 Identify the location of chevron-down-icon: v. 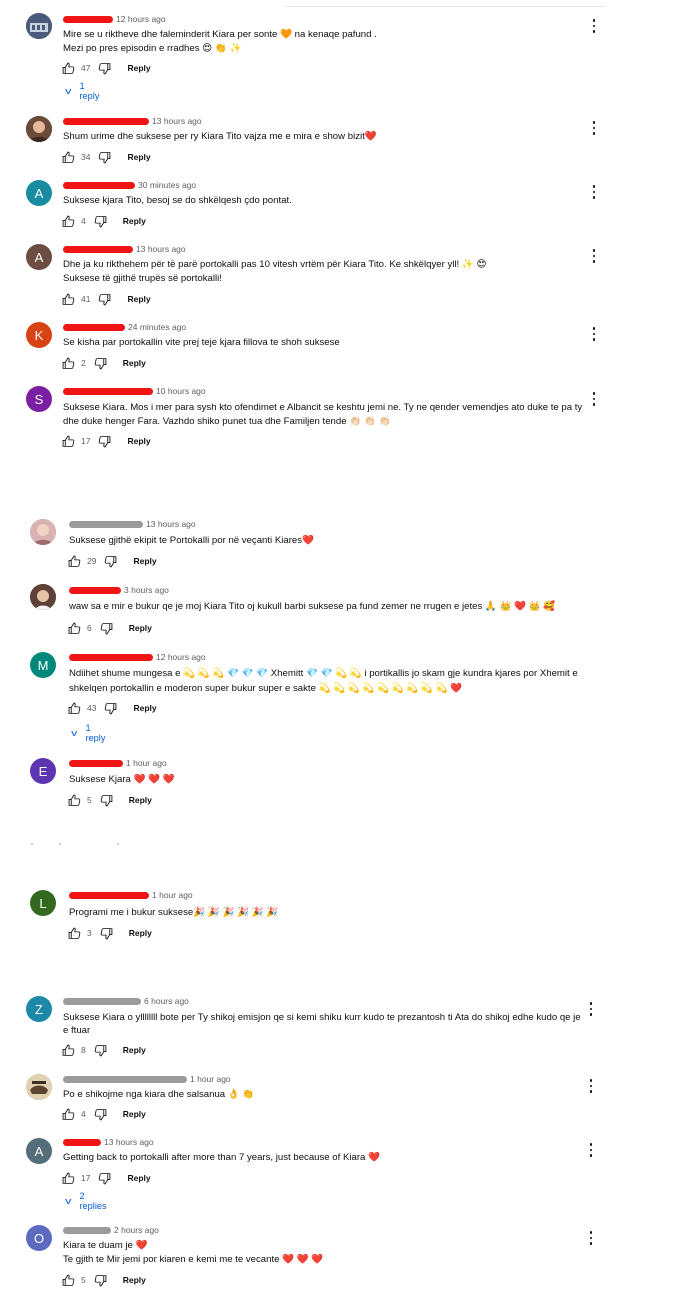
(74, 733).